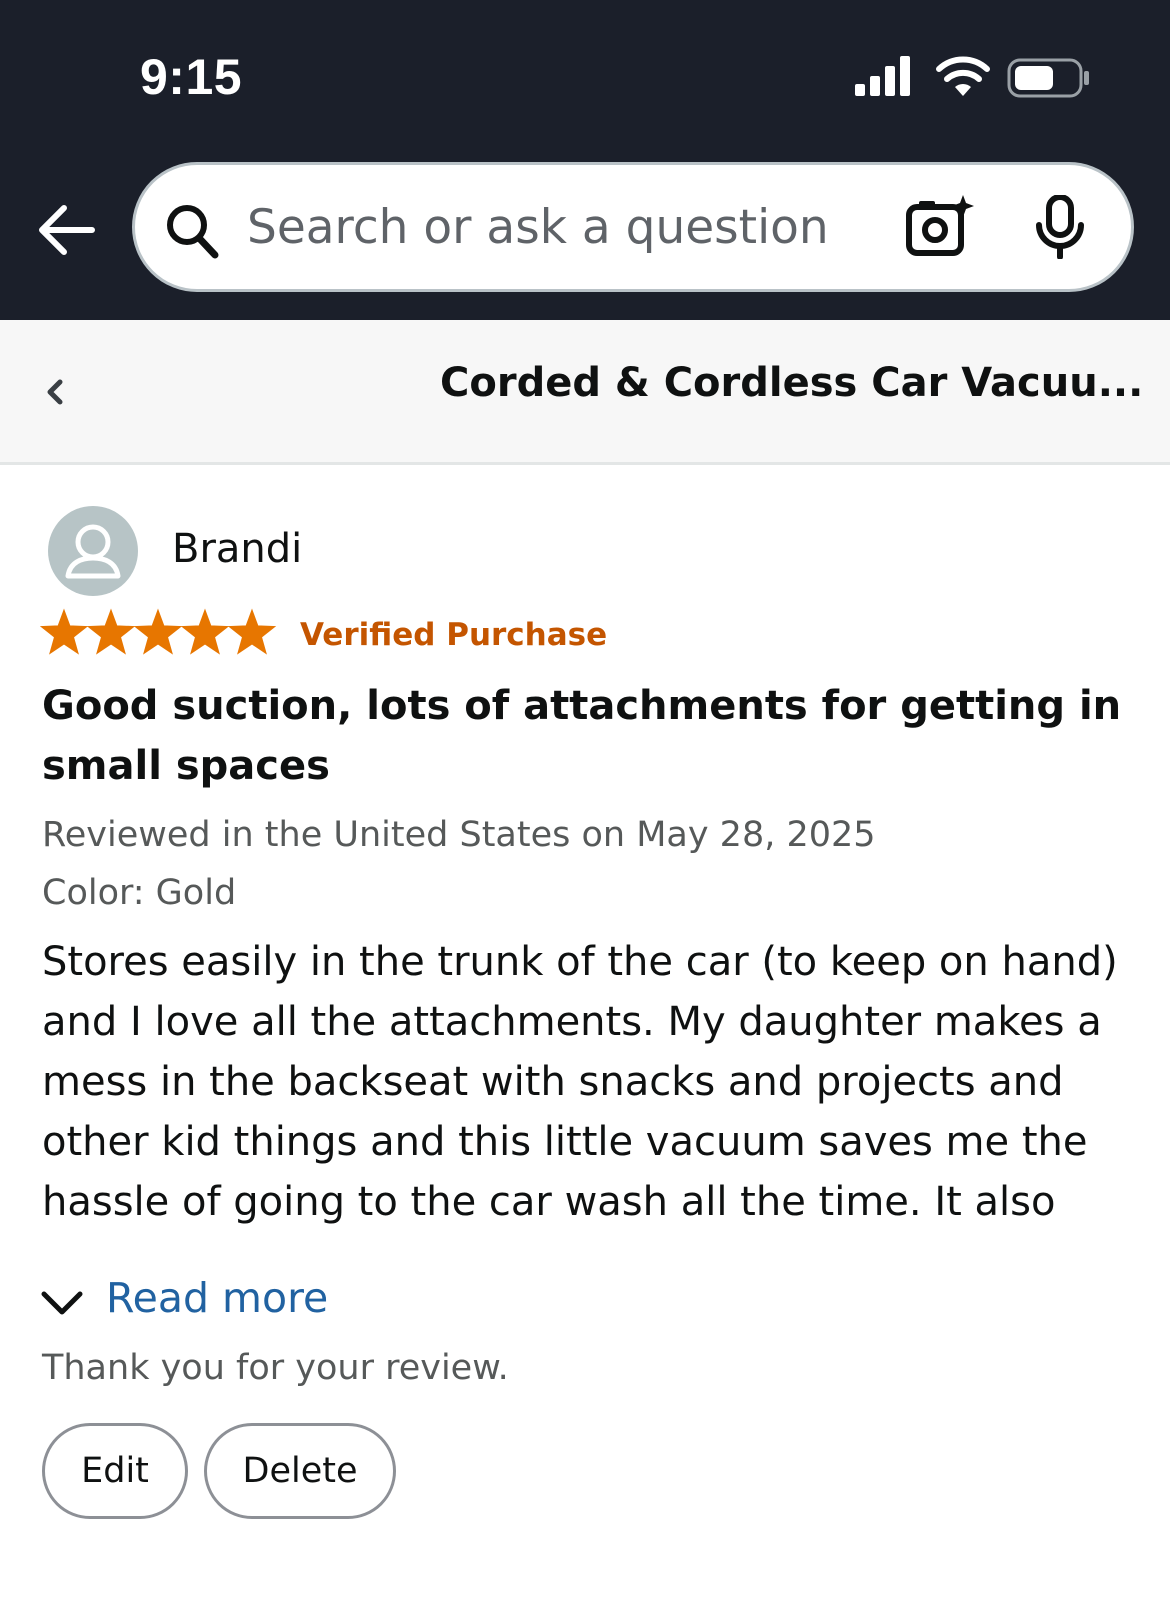 This screenshot has height=1613, width=1170. I want to click on status-icons, so click(975, 78).